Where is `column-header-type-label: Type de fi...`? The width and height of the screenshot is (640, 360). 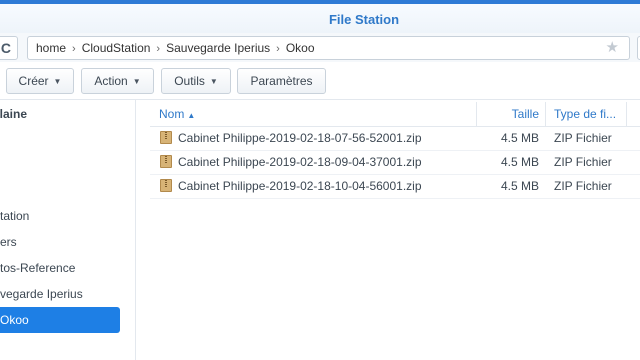 column-header-type-label: Type de fi... is located at coordinates (585, 114).